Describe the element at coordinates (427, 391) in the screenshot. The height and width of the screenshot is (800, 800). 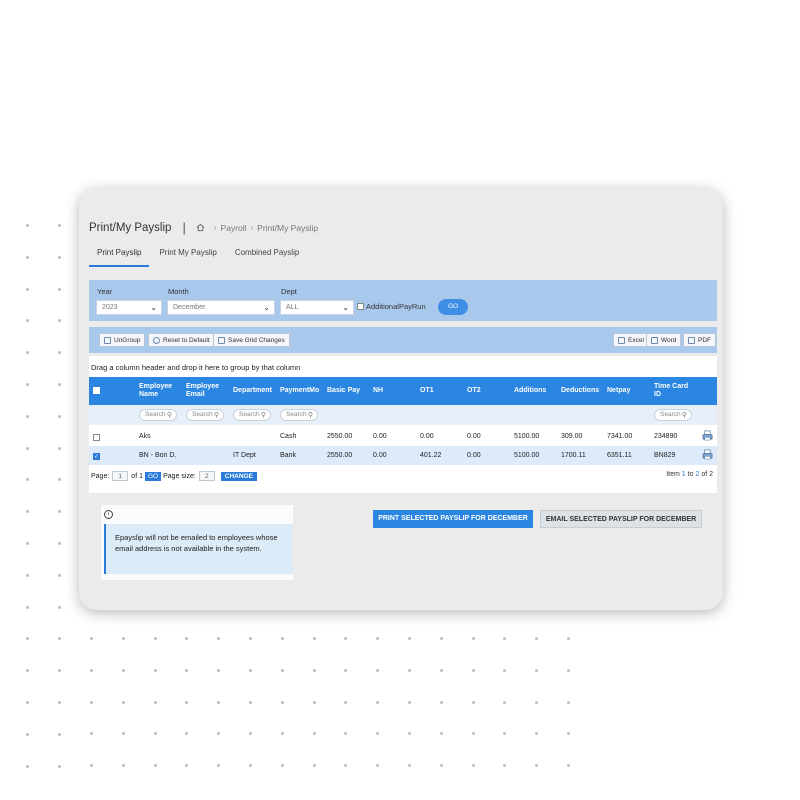
I see `col-ot1: OT1` at that location.